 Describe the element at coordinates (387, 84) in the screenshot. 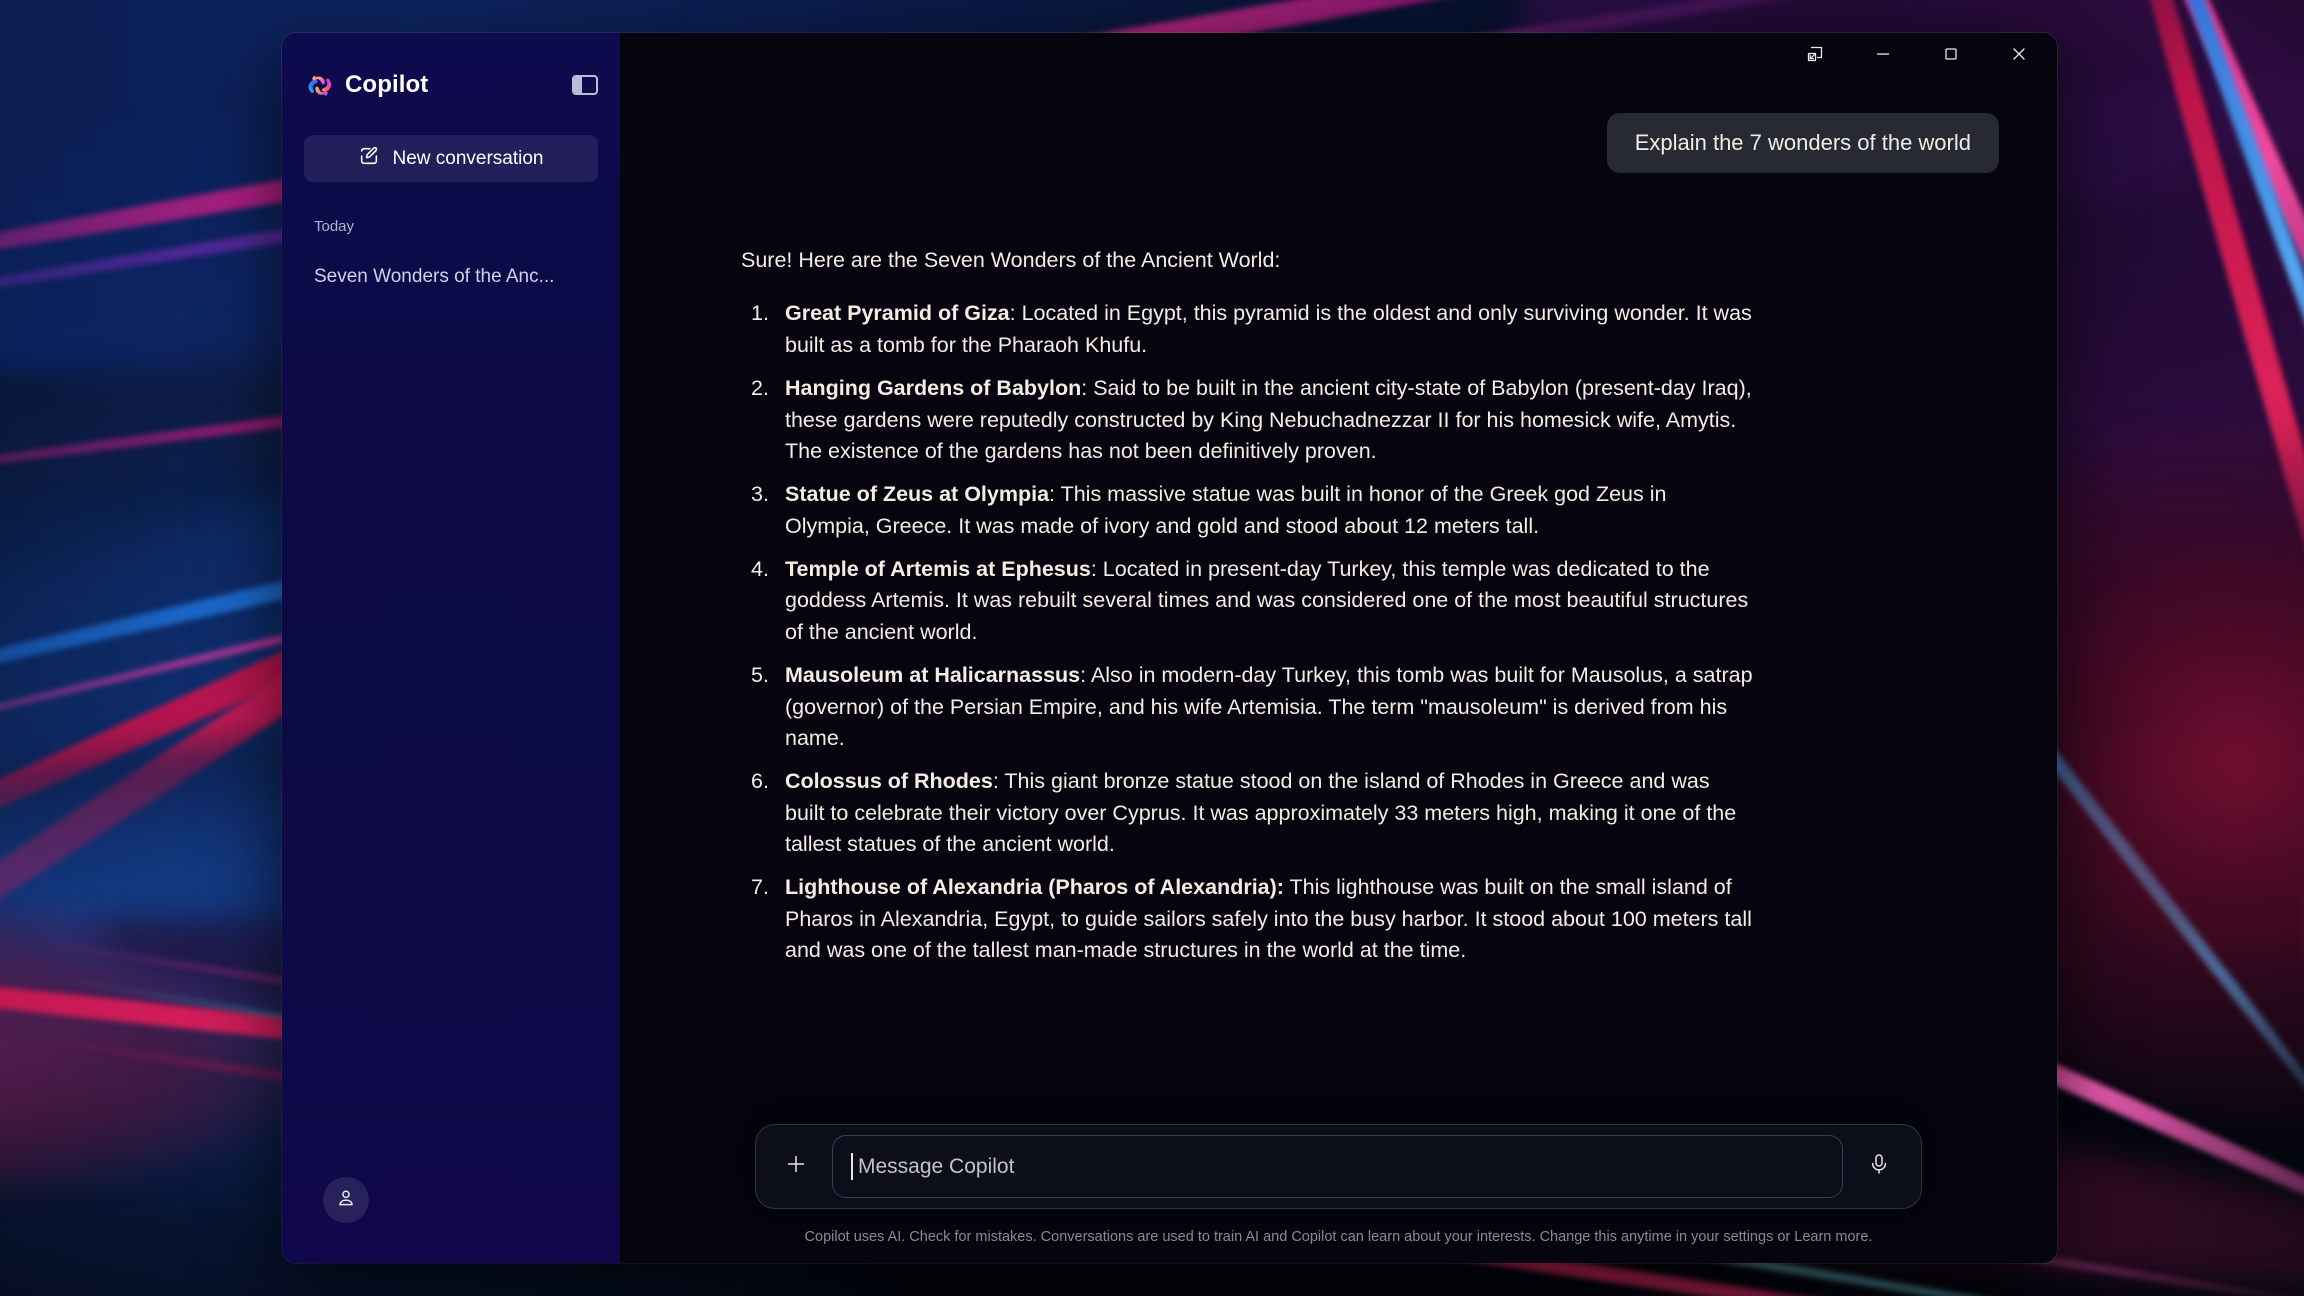

I see `brand-title: Copilot` at that location.